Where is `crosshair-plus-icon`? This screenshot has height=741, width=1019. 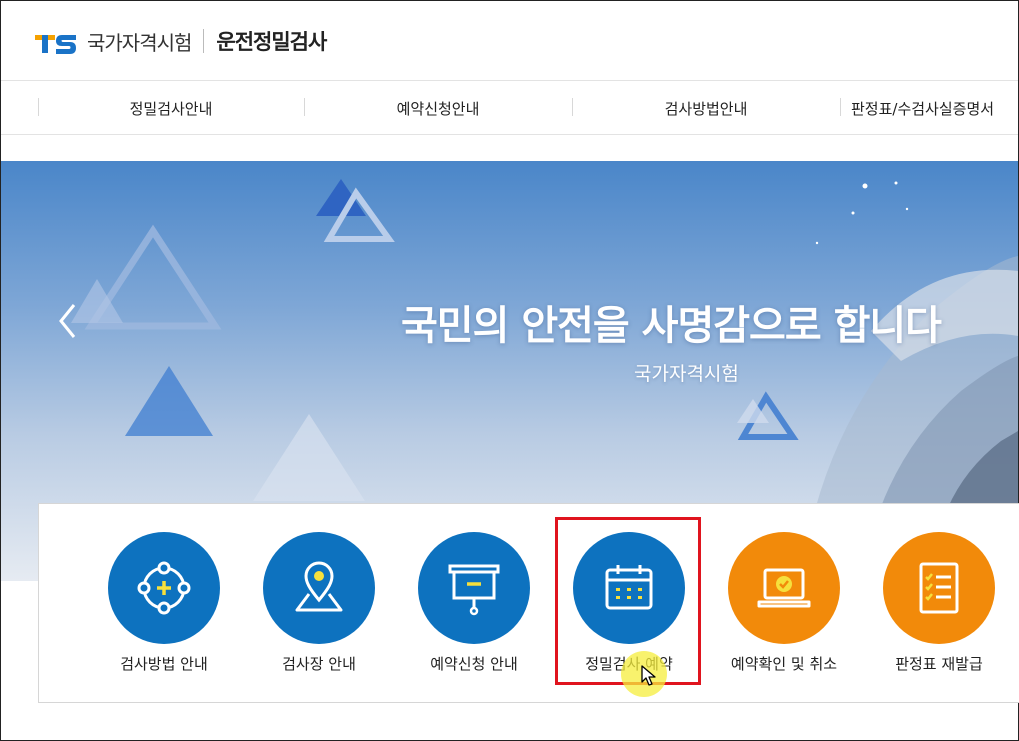
crosshair-plus-icon is located at coordinates (164, 588).